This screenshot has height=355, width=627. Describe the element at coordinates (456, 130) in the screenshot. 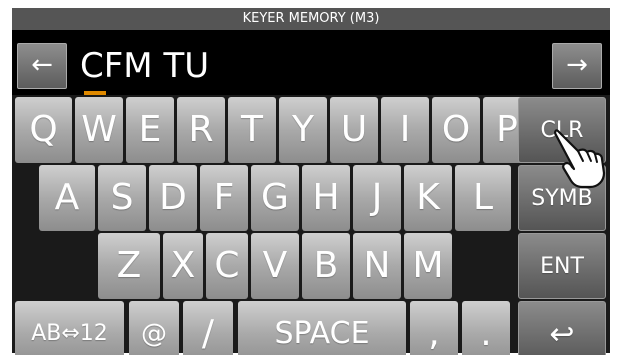

I see `key-o: O` at that location.